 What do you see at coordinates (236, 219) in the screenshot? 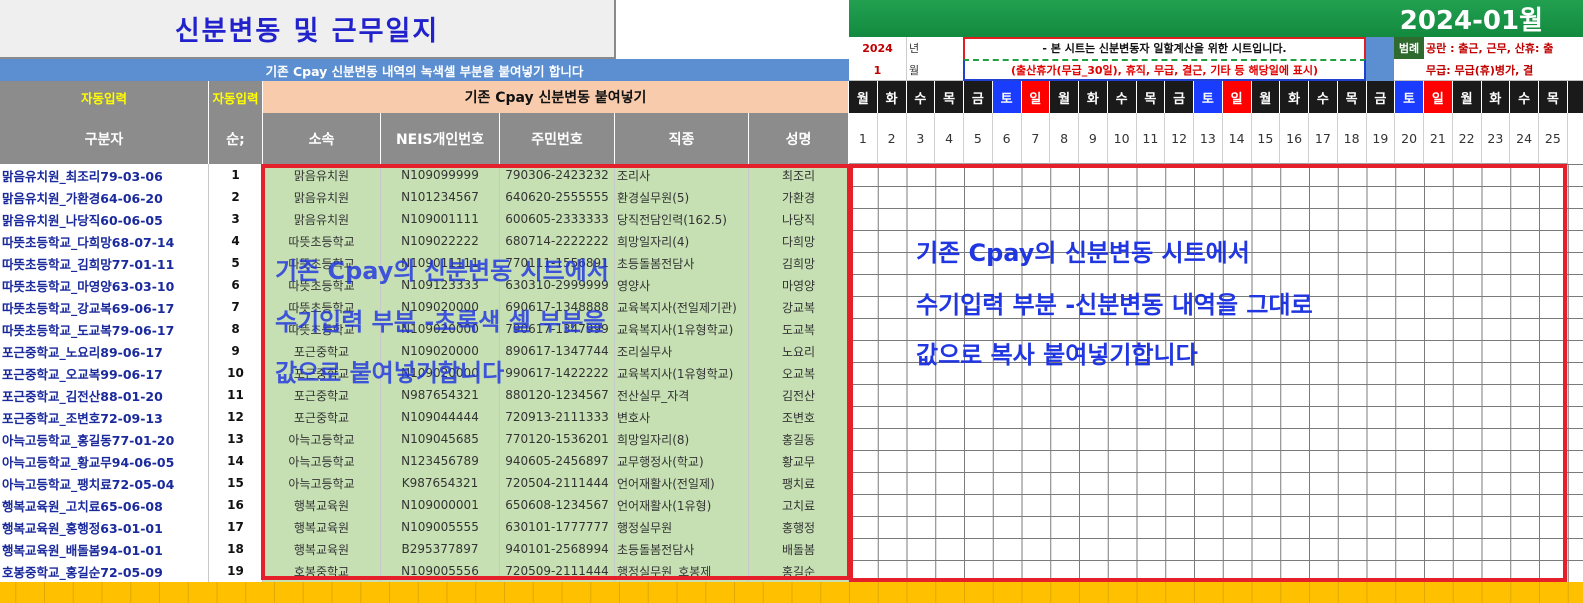
I see `row-no-cell: 3` at bounding box center [236, 219].